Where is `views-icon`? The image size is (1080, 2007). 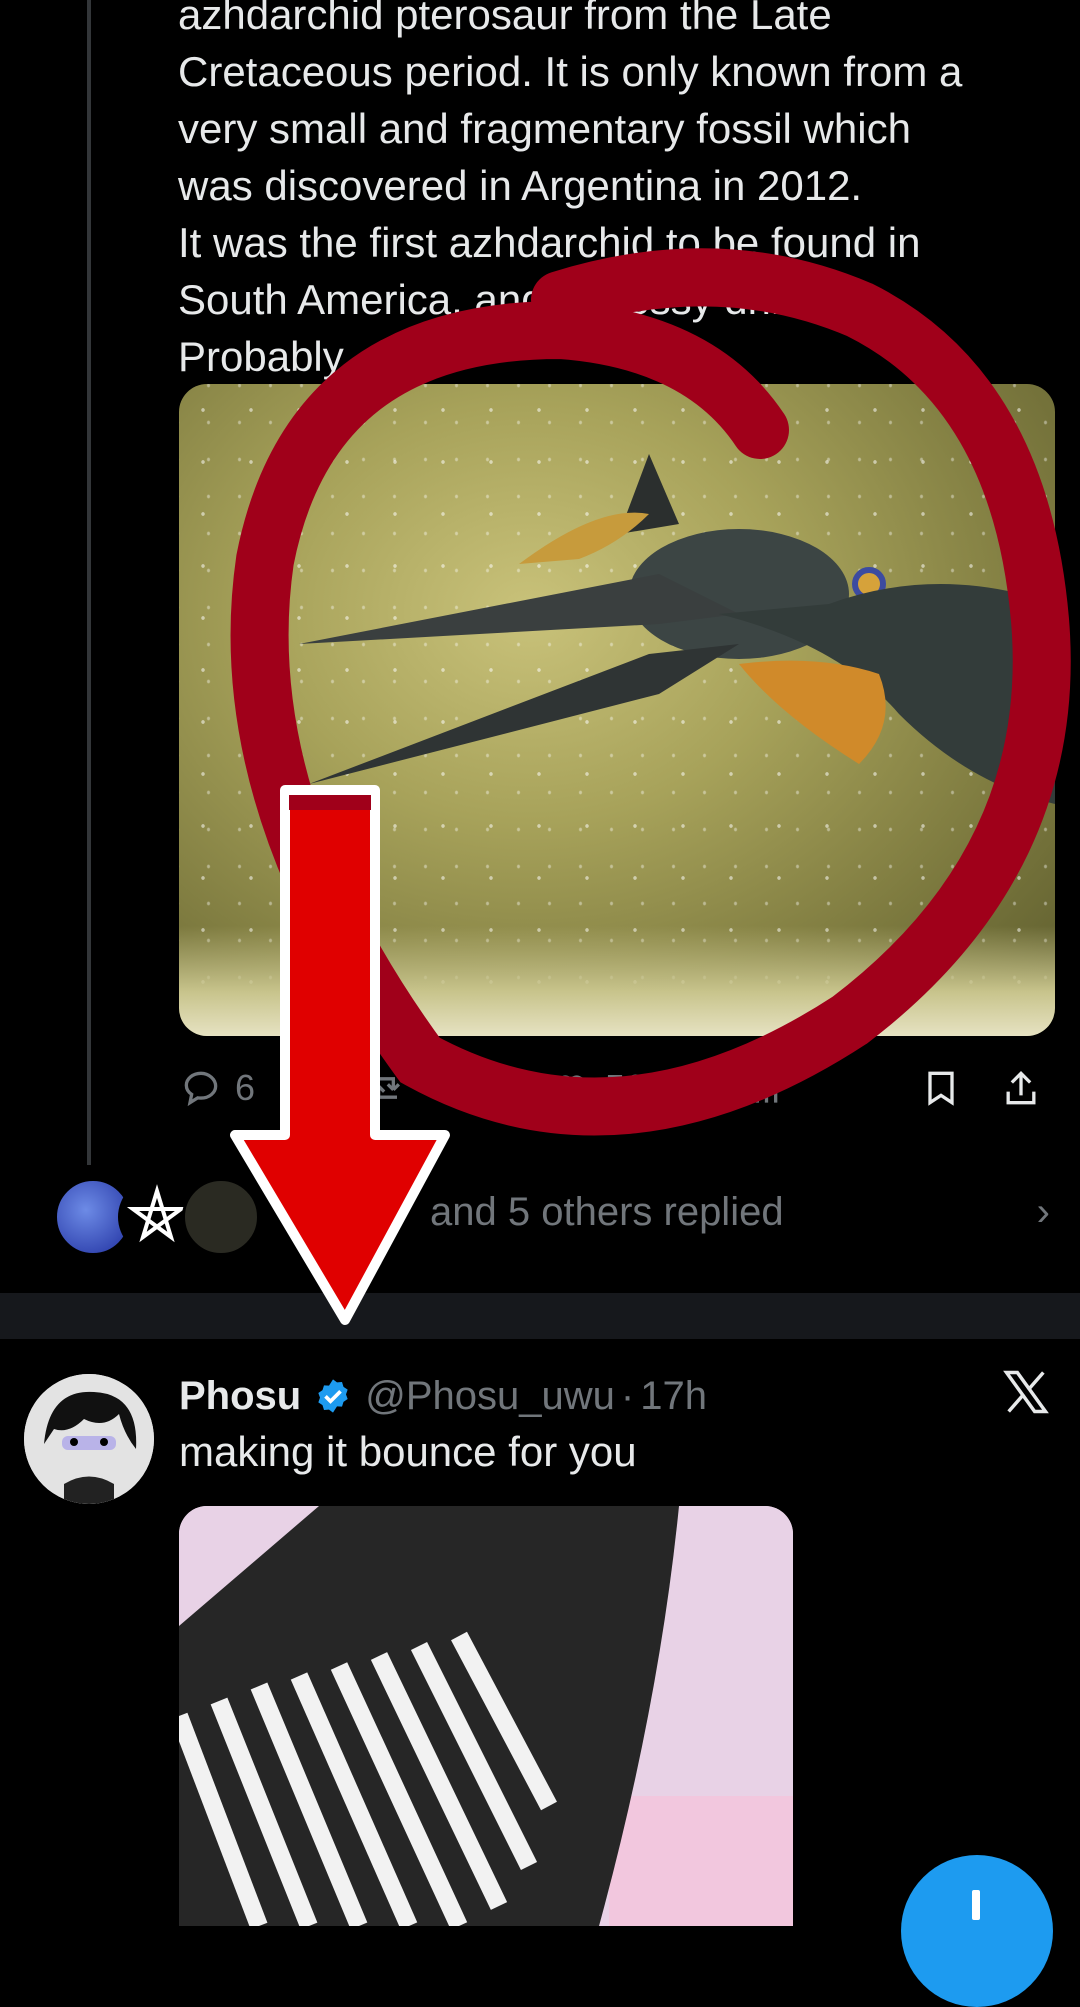
views-icon is located at coordinates (762, 1090).